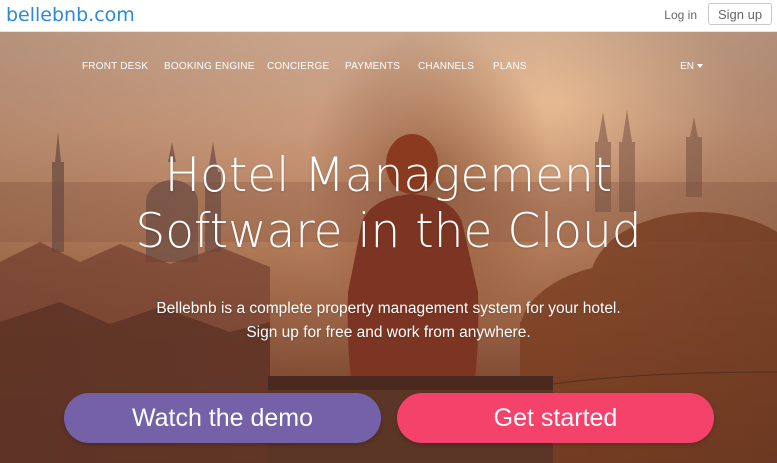  Describe the element at coordinates (209, 67) in the screenshot. I see `nav-booking-engine: BOOKING ENGINE` at that location.